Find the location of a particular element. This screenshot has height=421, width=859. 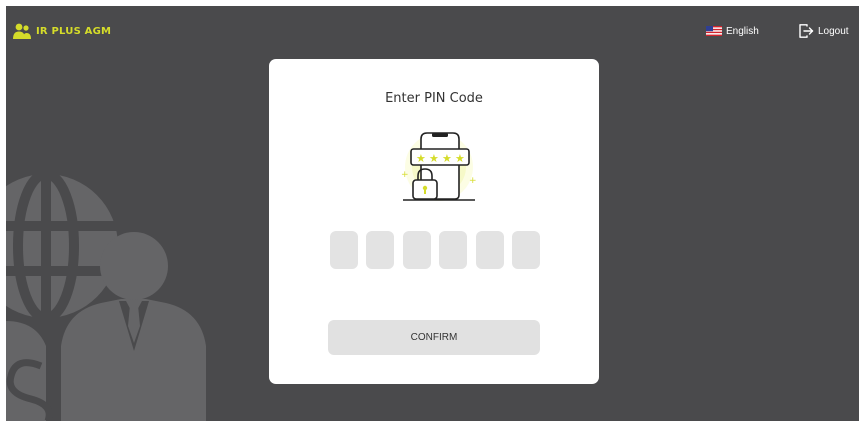

people-logo-icon is located at coordinates (22, 31).